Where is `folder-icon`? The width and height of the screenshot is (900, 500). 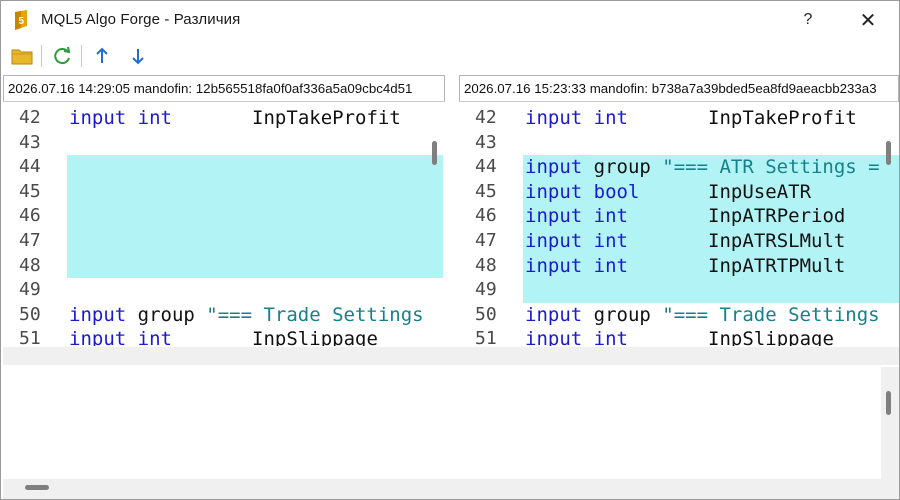 folder-icon is located at coordinates (22, 56).